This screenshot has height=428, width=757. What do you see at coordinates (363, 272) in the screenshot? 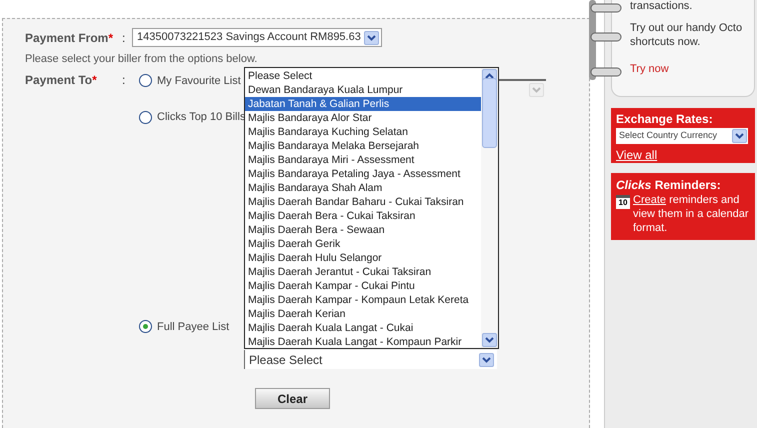
I see `dropdown-option: Majlis Daerah Jerantut - Cukai Taksiran` at bounding box center [363, 272].